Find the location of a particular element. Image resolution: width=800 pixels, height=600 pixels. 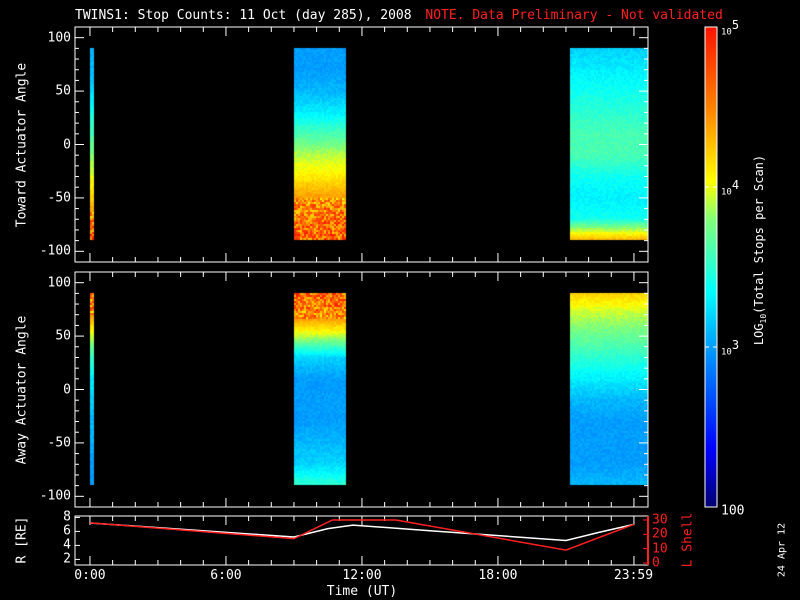

r-tick-label: 4 is located at coordinates (67, 545).